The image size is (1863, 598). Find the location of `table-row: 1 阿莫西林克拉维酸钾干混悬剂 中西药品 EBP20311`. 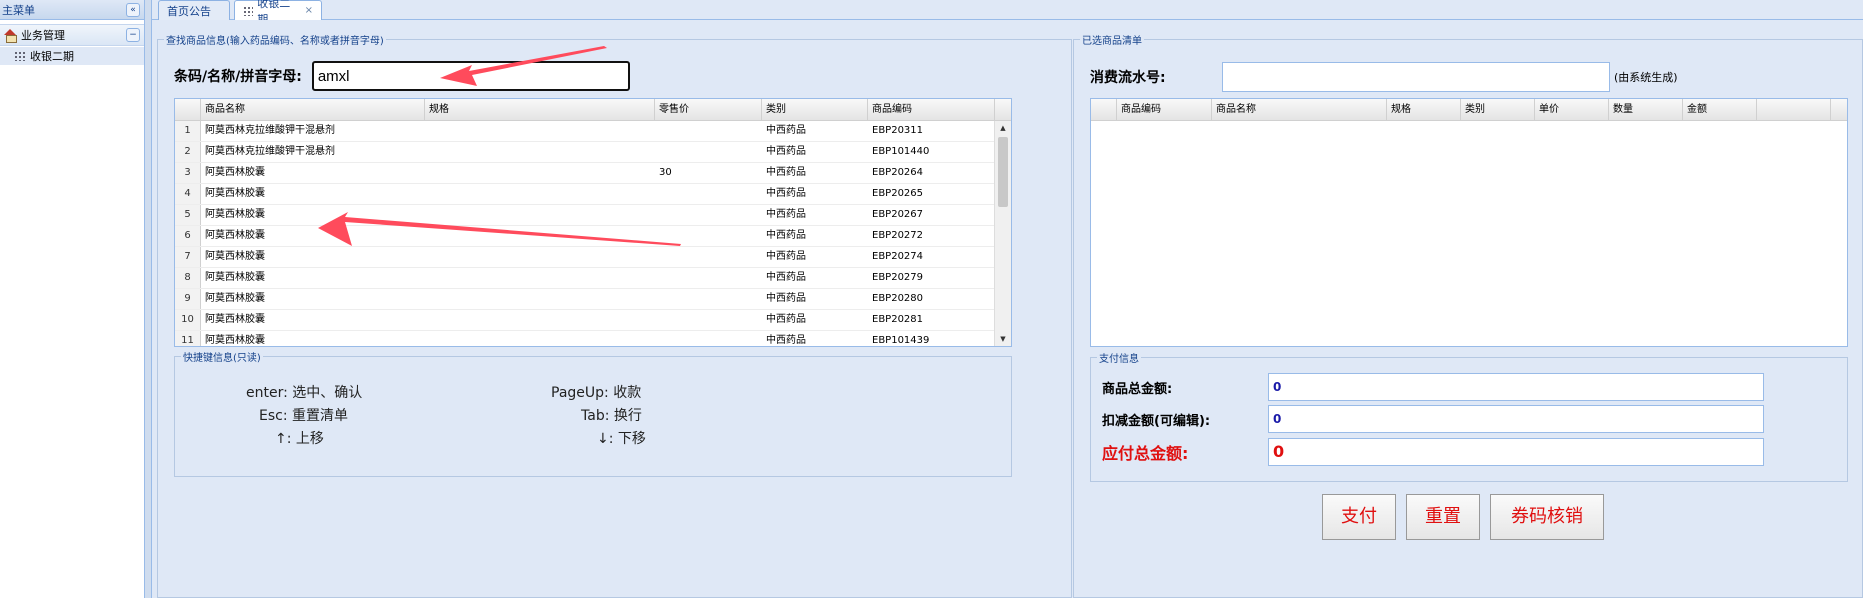

table-row: 1 阿莫西林克拉维酸钾干混悬剂 中西药品 EBP20311 is located at coordinates (593, 131).